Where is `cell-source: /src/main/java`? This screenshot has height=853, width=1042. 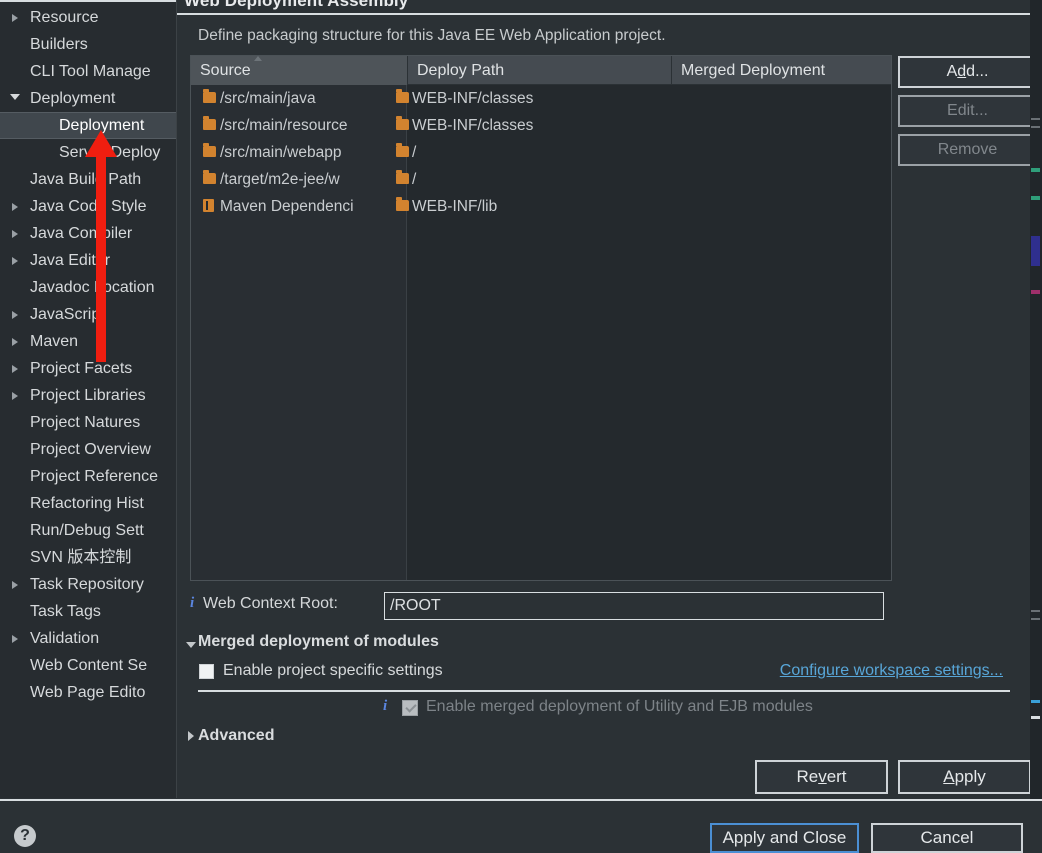 cell-source: /src/main/java is located at coordinates (268, 98).